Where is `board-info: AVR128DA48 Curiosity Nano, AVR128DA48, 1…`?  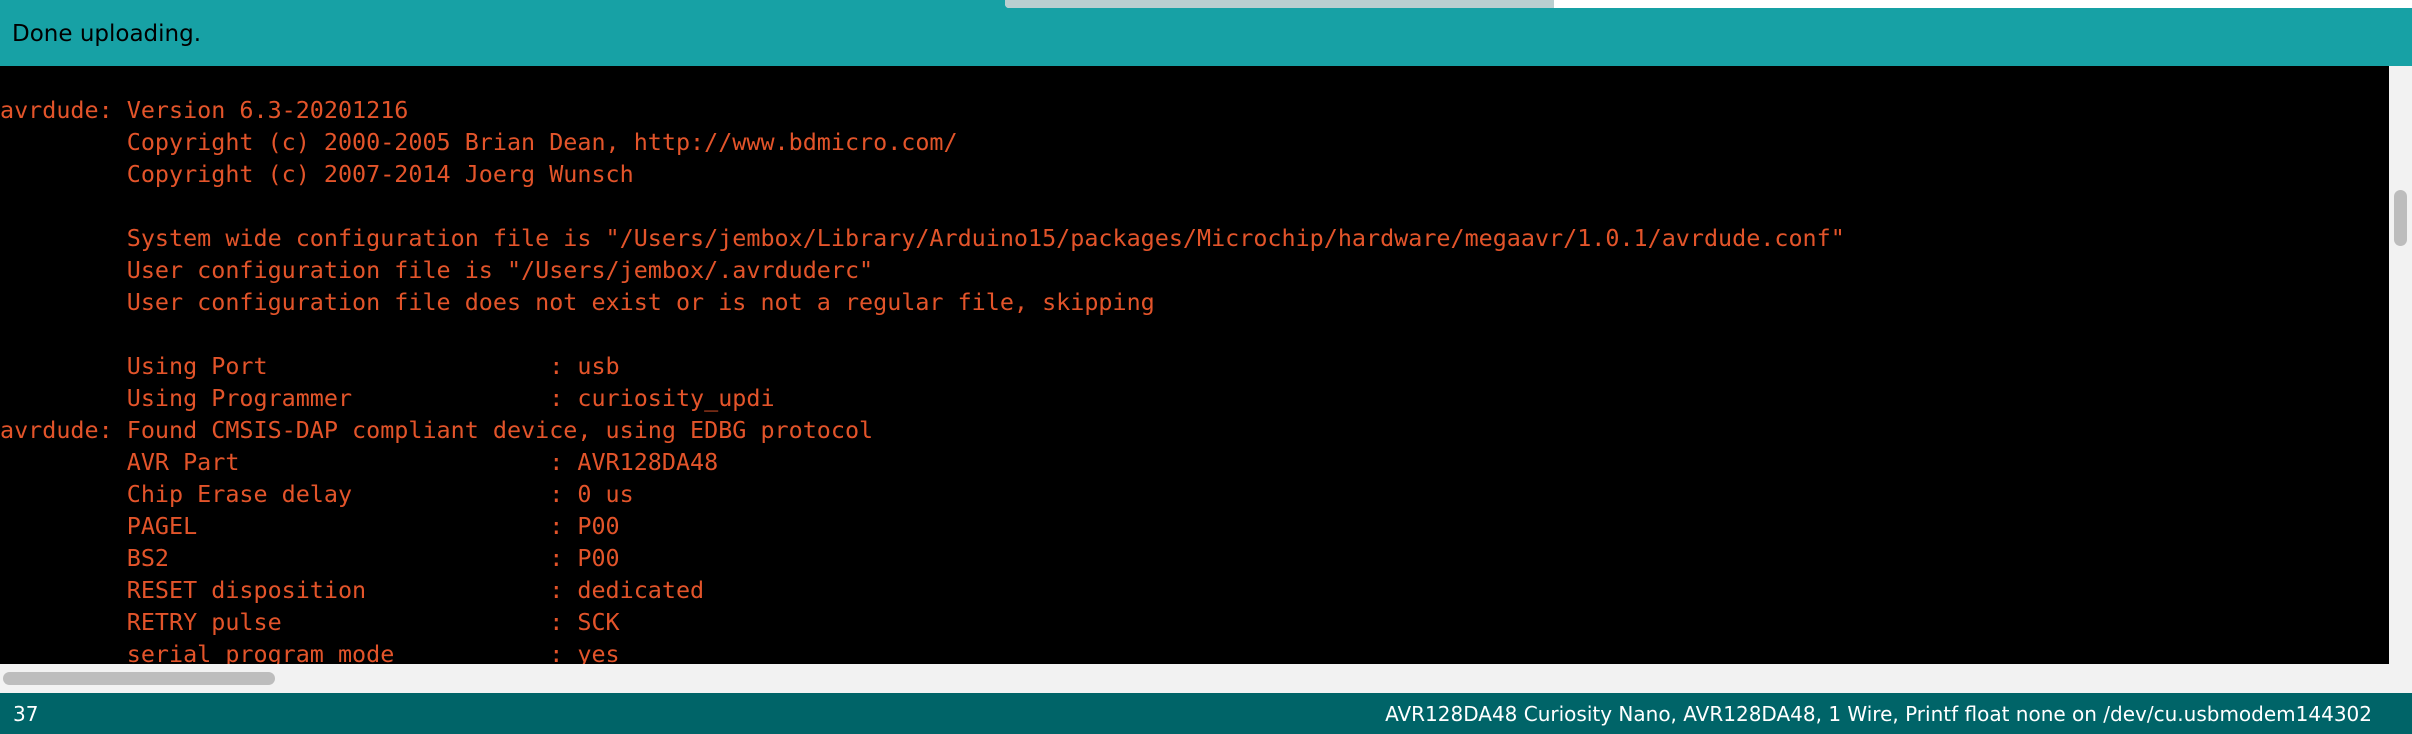
board-info: AVR128DA48 Curiosity Nano, AVR128DA48, 1… is located at coordinates (1878, 714).